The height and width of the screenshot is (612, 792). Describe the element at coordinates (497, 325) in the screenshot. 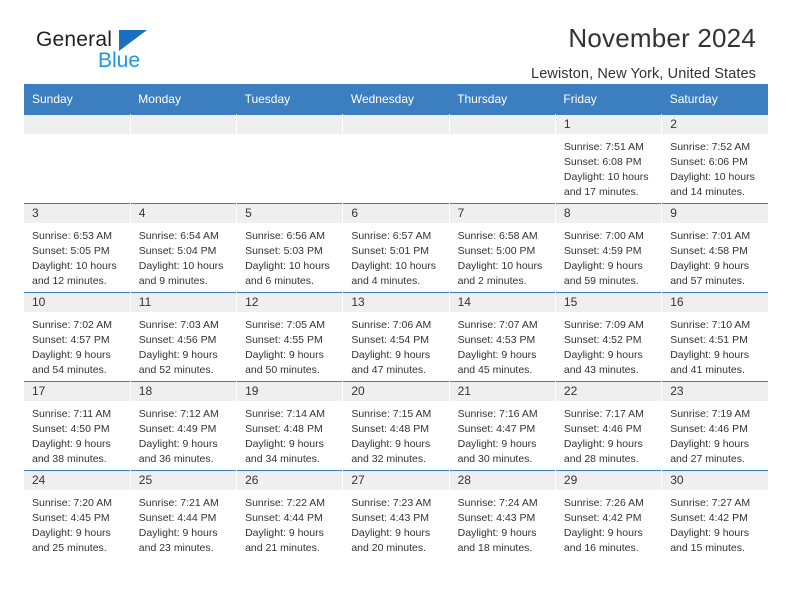

I see `day-sunrise-text: Sunrise: 7:07 AM` at that location.